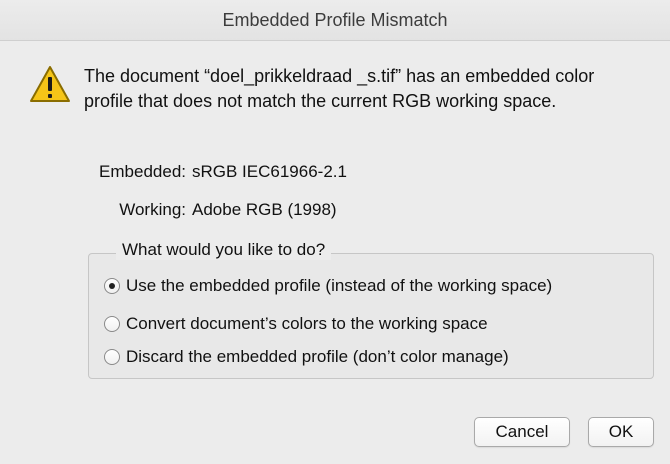 The image size is (670, 464). I want to click on working-value: Adobe RGB (1998), so click(264, 209).